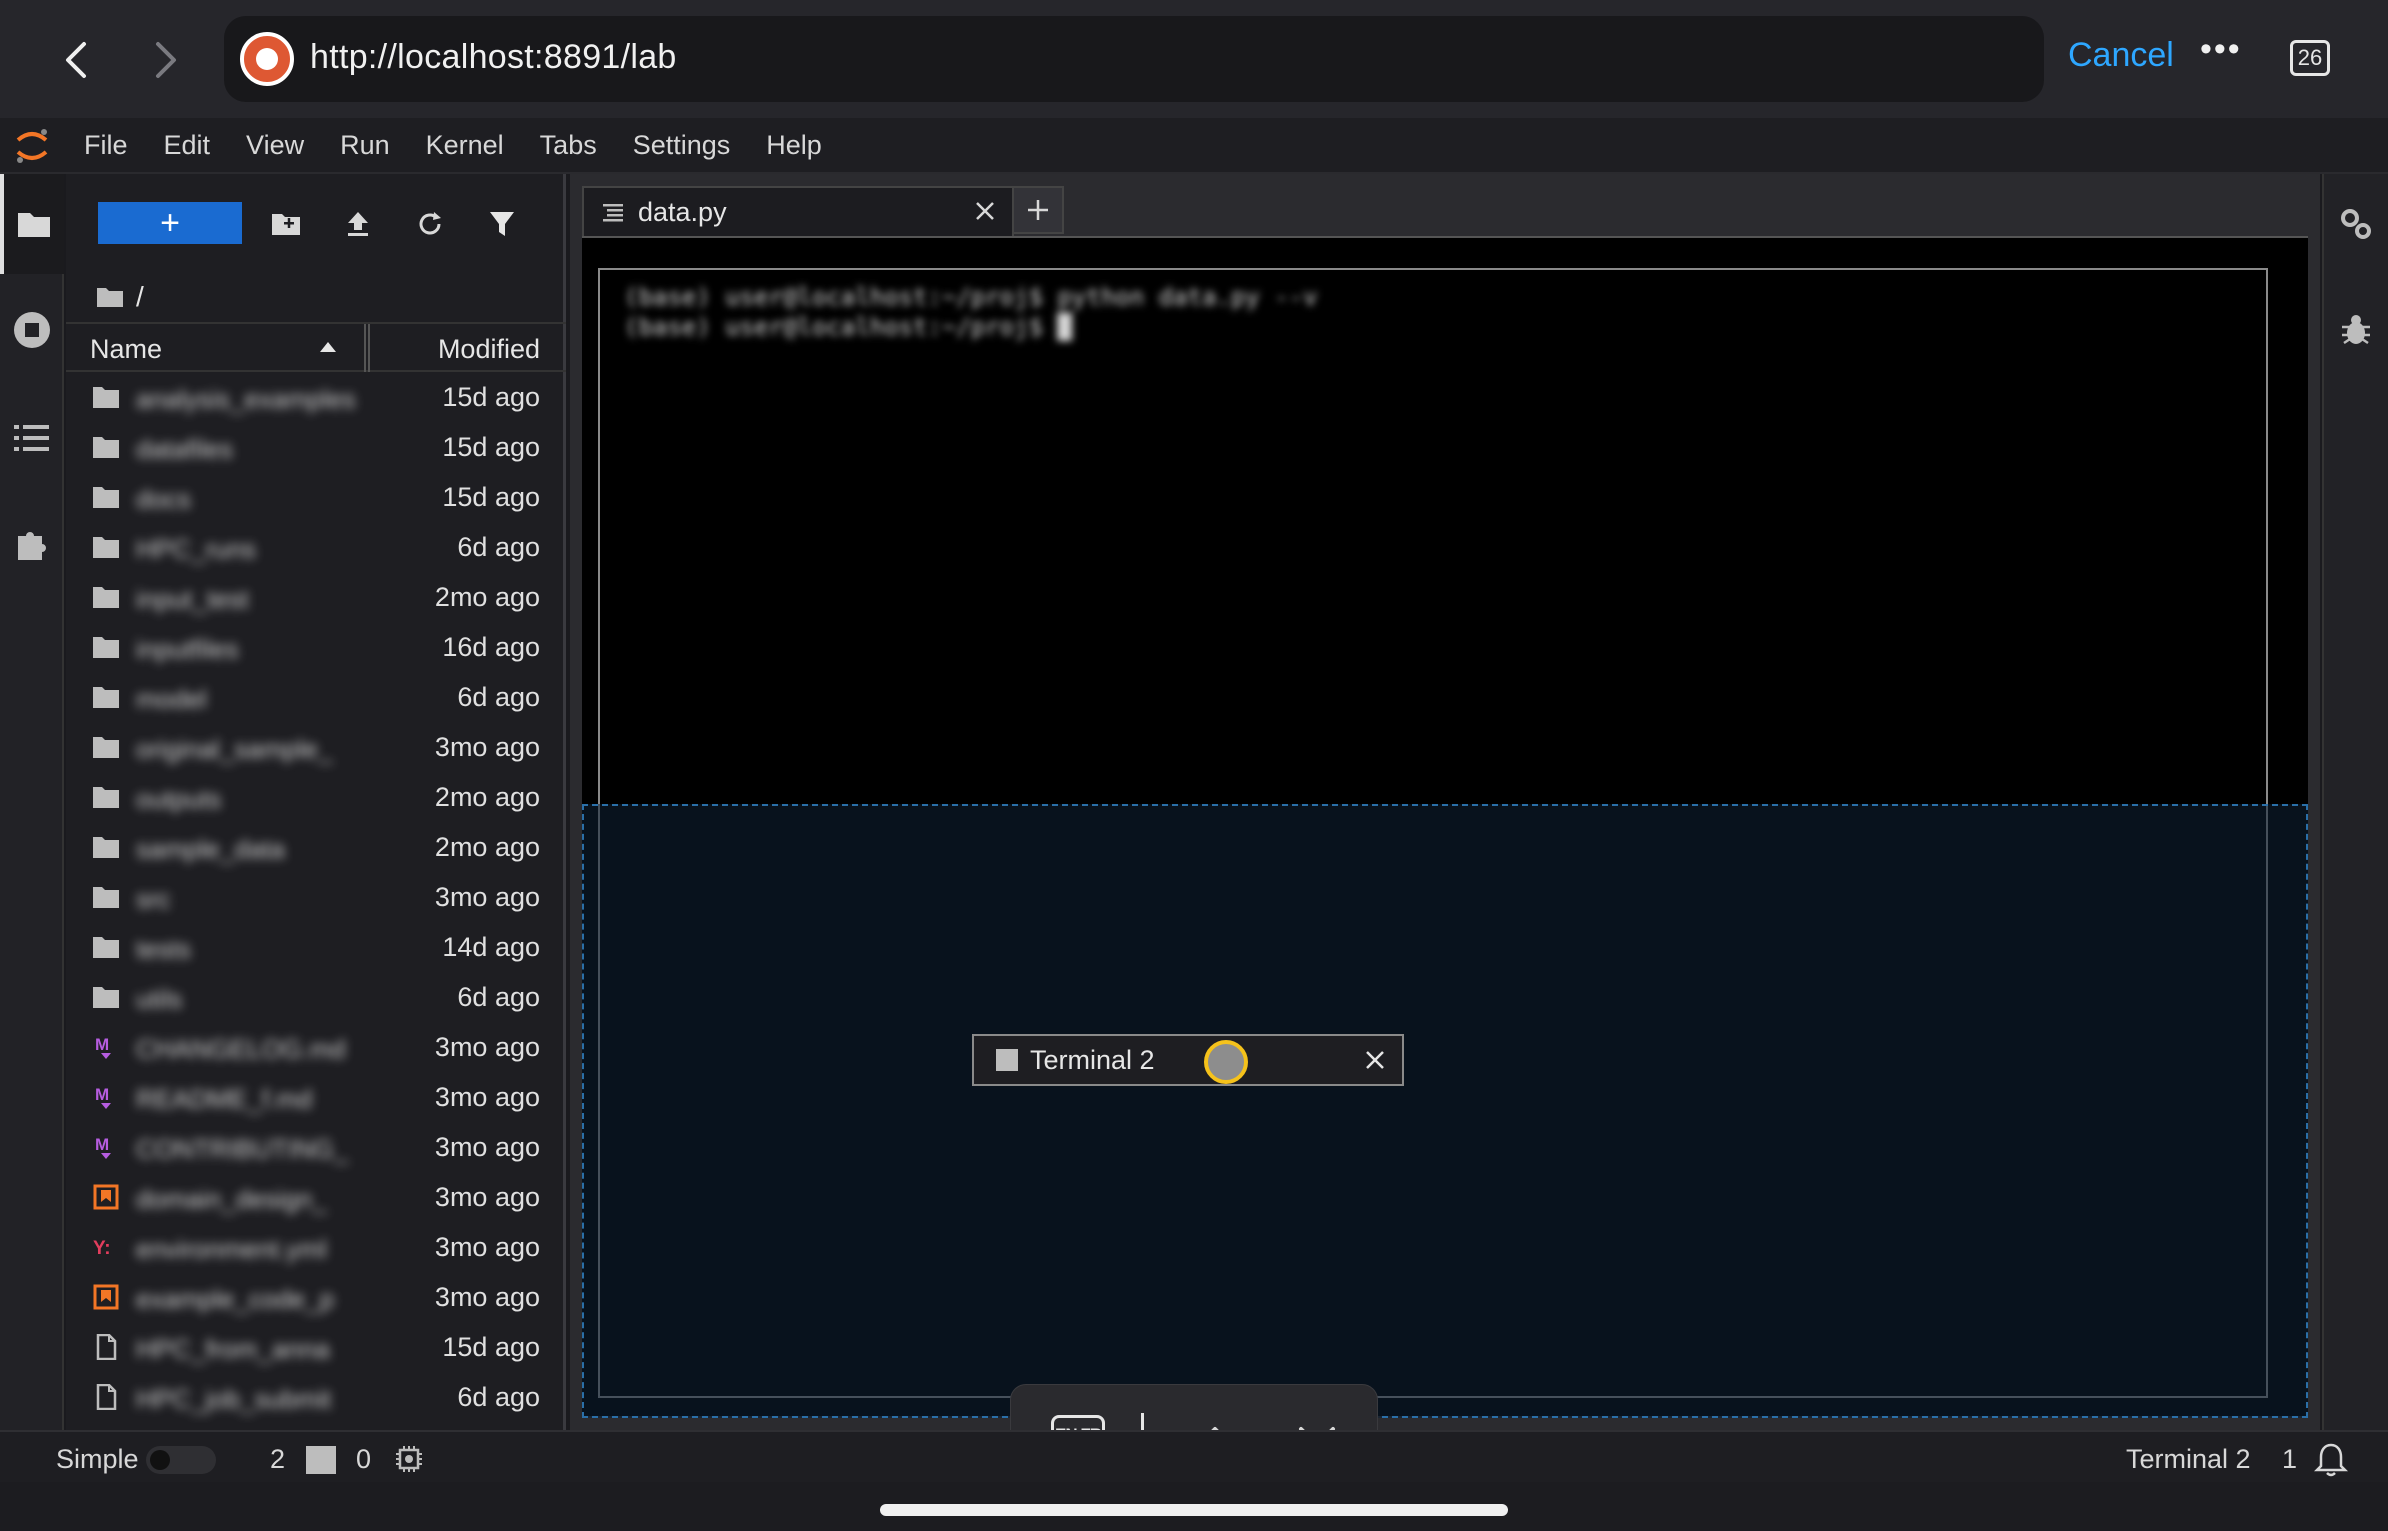 This screenshot has height=1531, width=2388. Describe the element at coordinates (181, 1460) in the screenshot. I see `simple-mode-toggle` at that location.